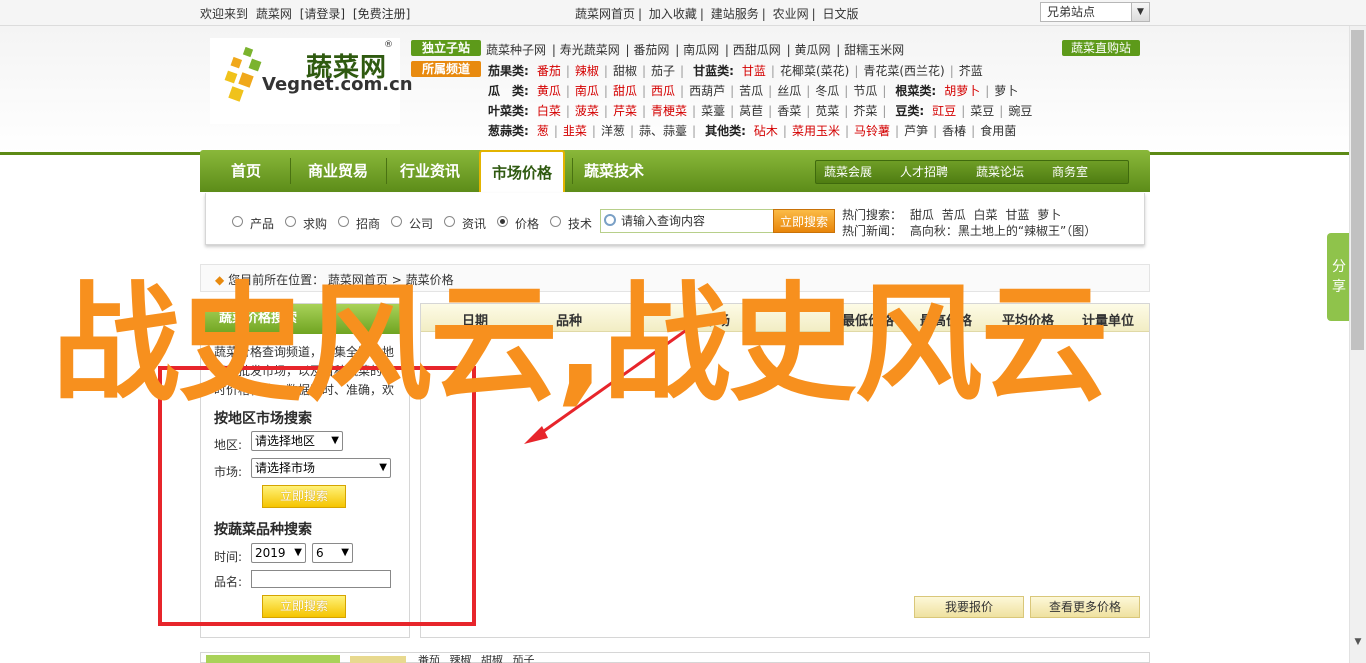 This screenshot has height=663, width=1366. Describe the element at coordinates (924, 171) in the screenshot. I see `subnav-jobs: 人才招聘` at that location.